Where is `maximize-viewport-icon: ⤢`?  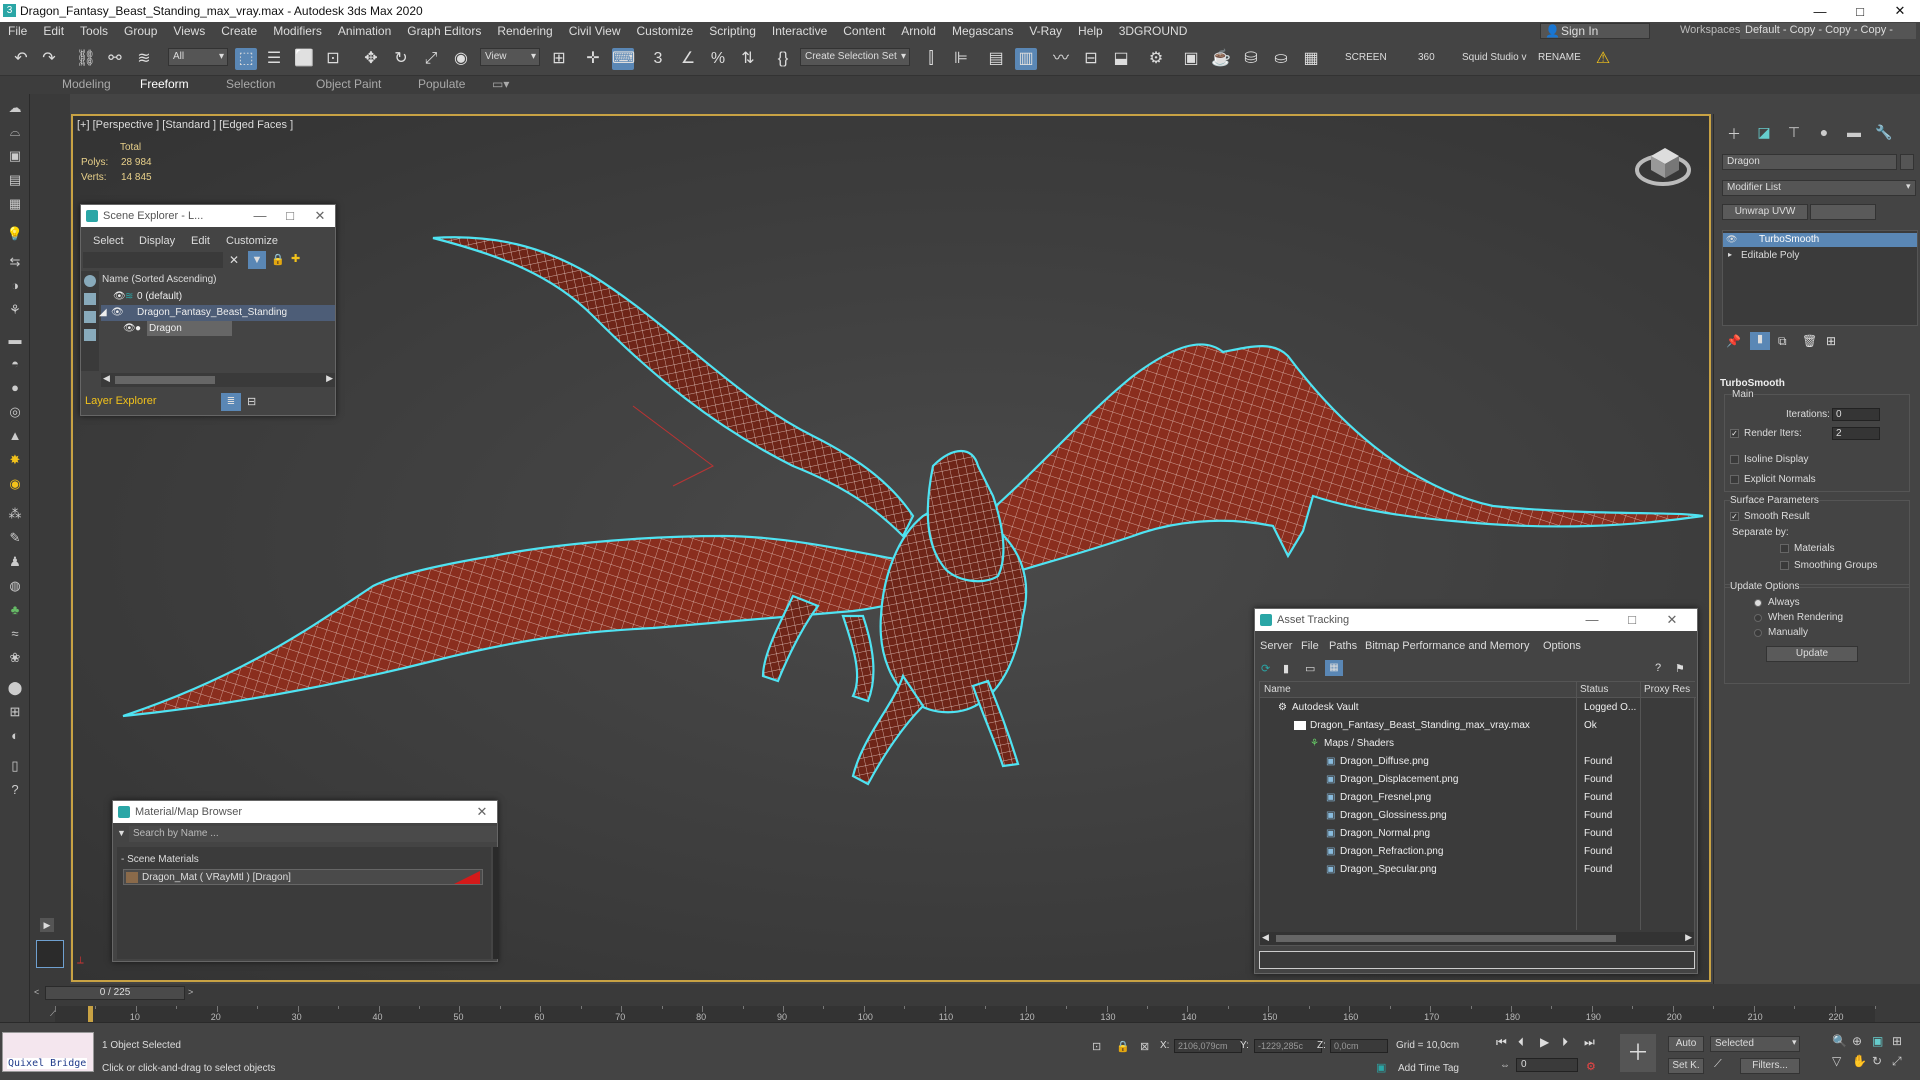 maximize-viewport-icon: ⤢ is located at coordinates (1897, 1061).